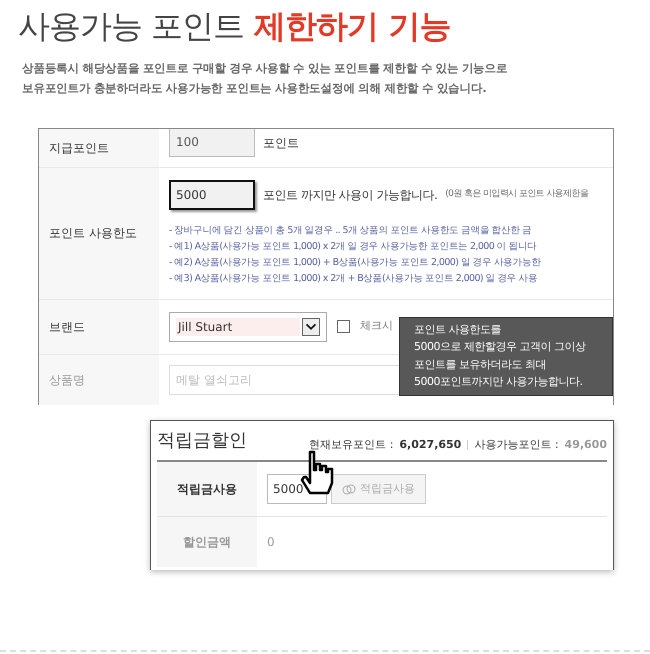 The image size is (650, 654). Describe the element at coordinates (343, 326) in the screenshot. I see `checkbox` at that location.